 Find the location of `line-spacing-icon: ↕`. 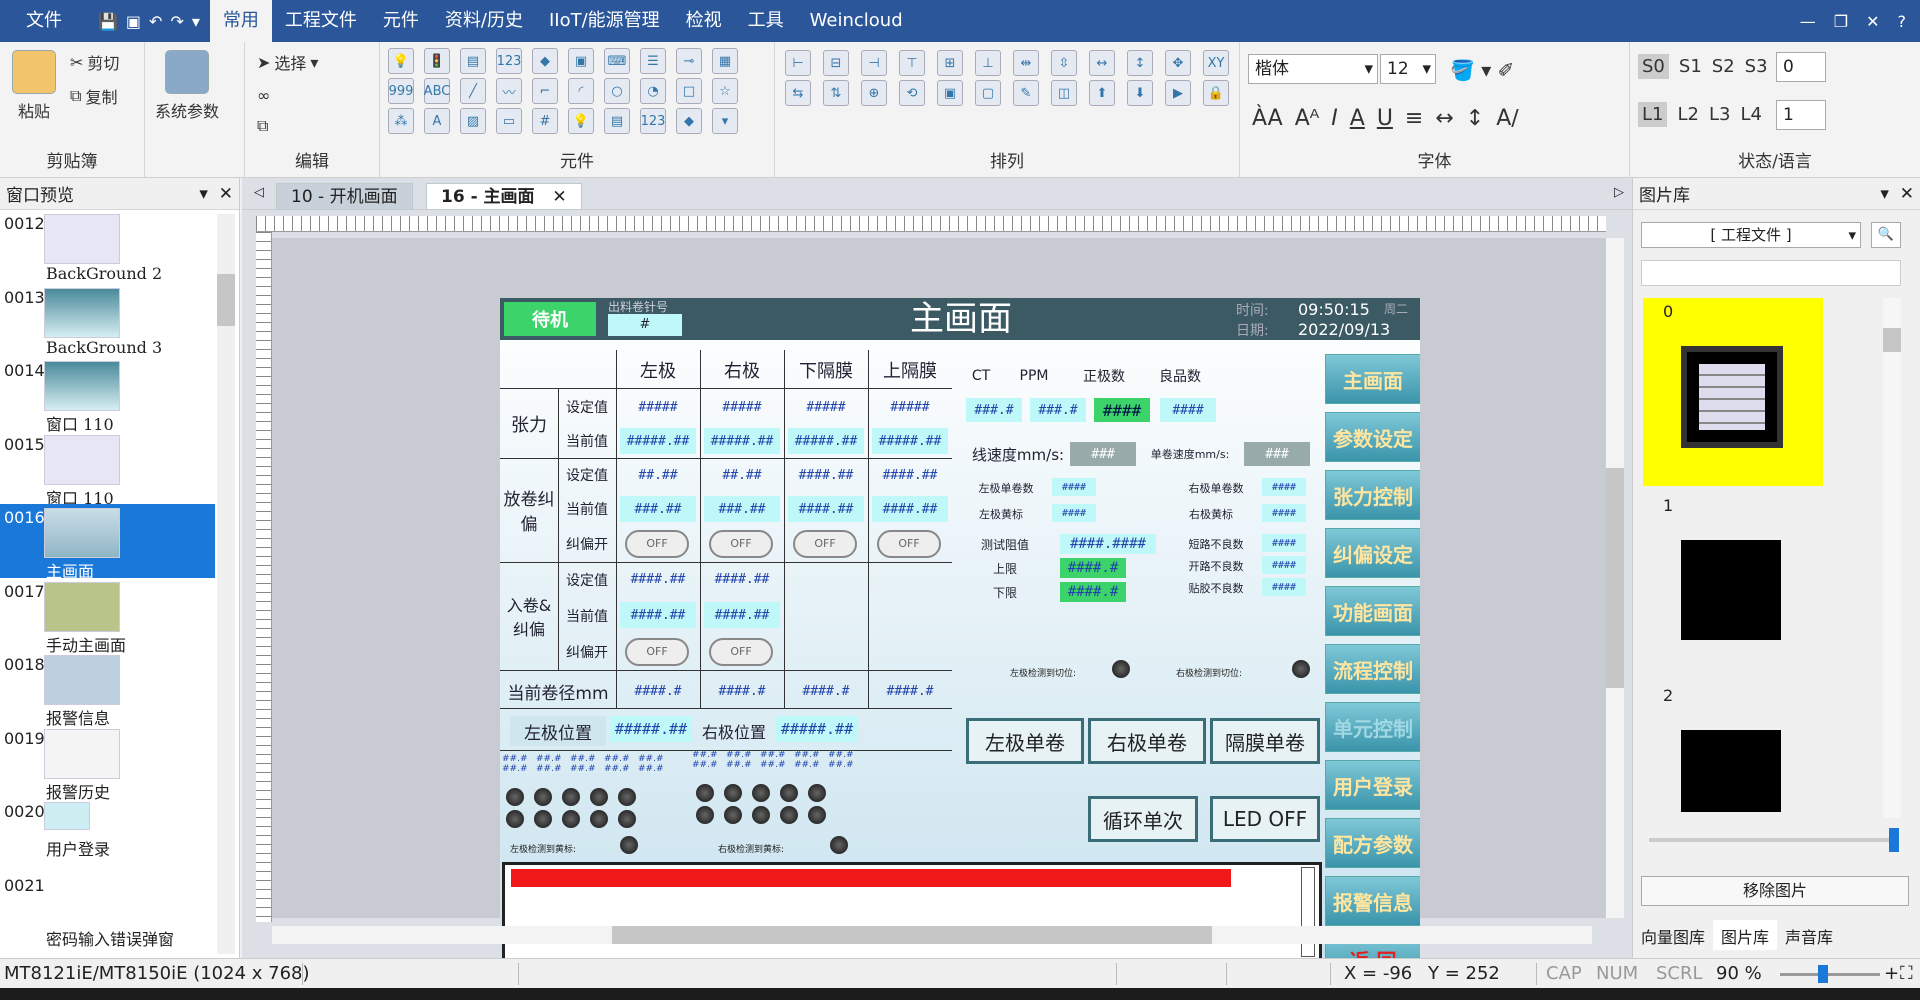

line-spacing-icon: ↕ is located at coordinates (1475, 118).